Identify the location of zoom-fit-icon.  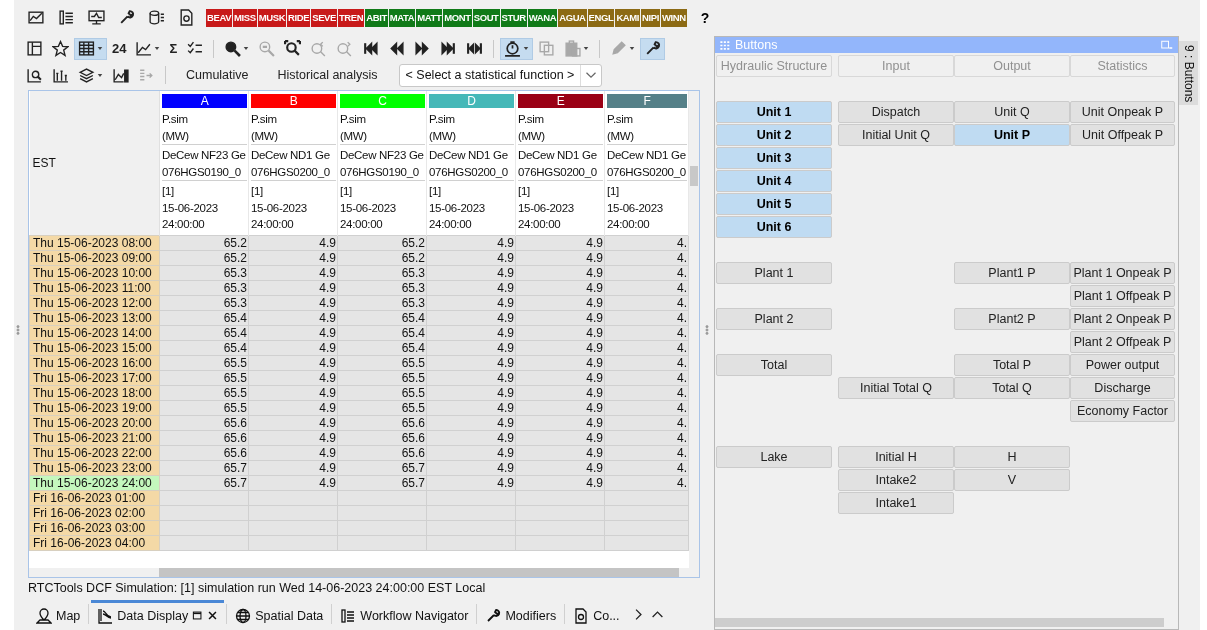
(293, 48).